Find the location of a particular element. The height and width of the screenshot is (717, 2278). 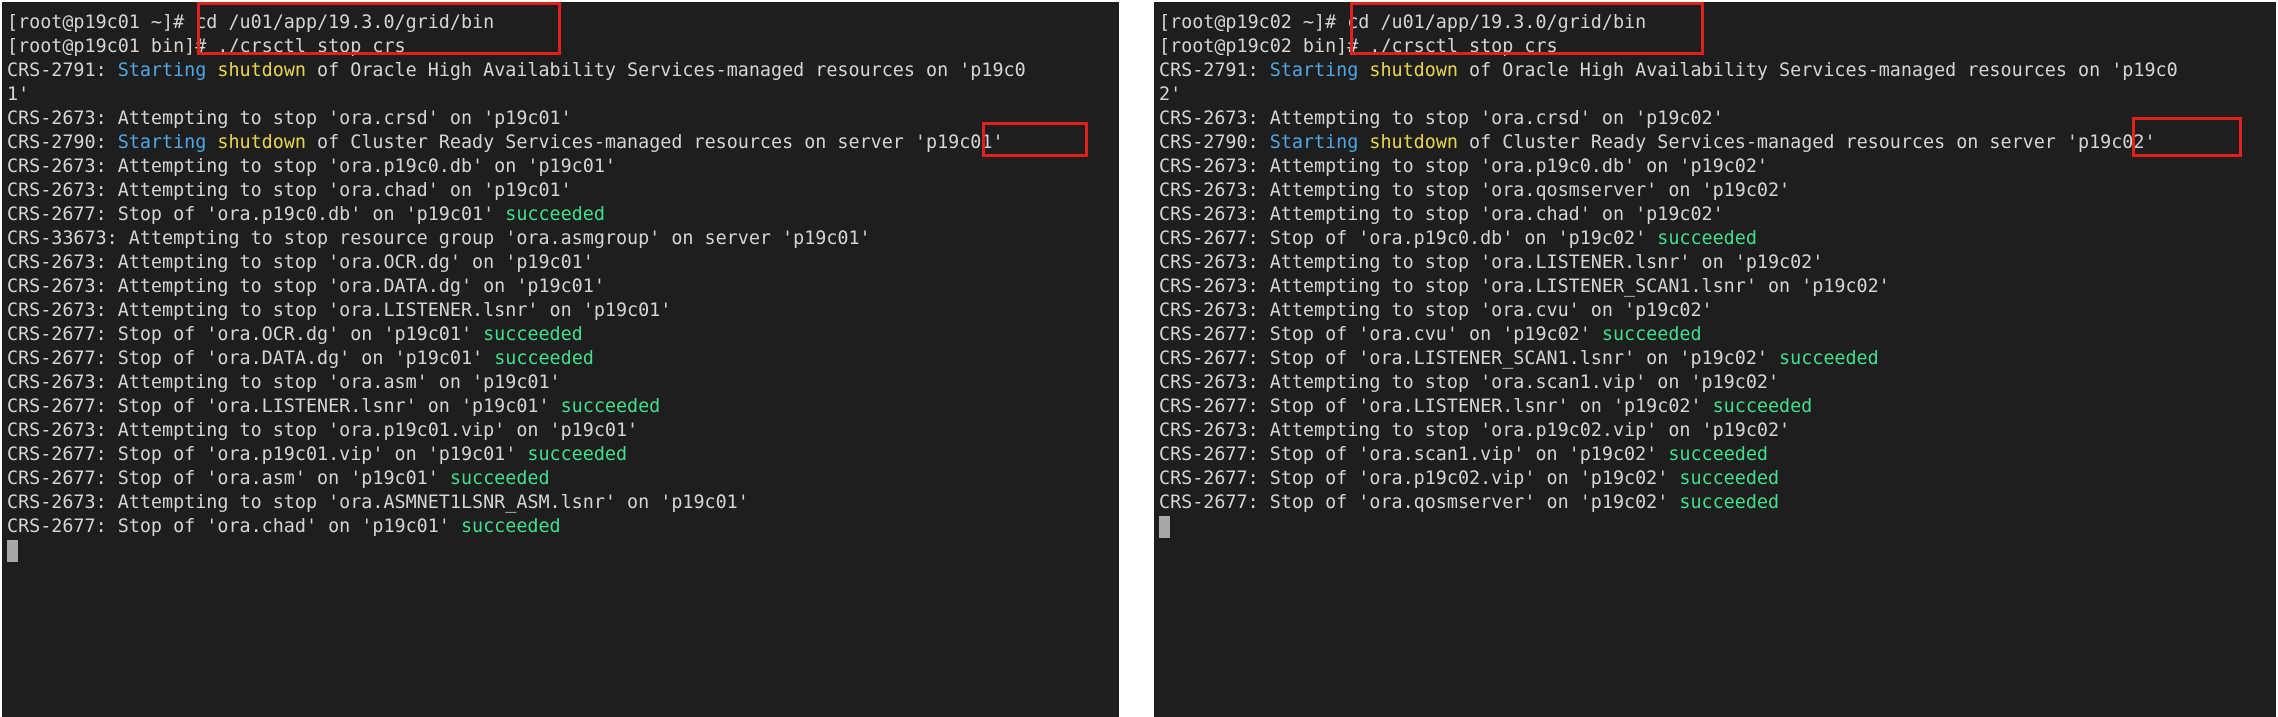

terminal-line: [root@p19c01 bin]# ./crsctl stop crs is located at coordinates (561, 47).